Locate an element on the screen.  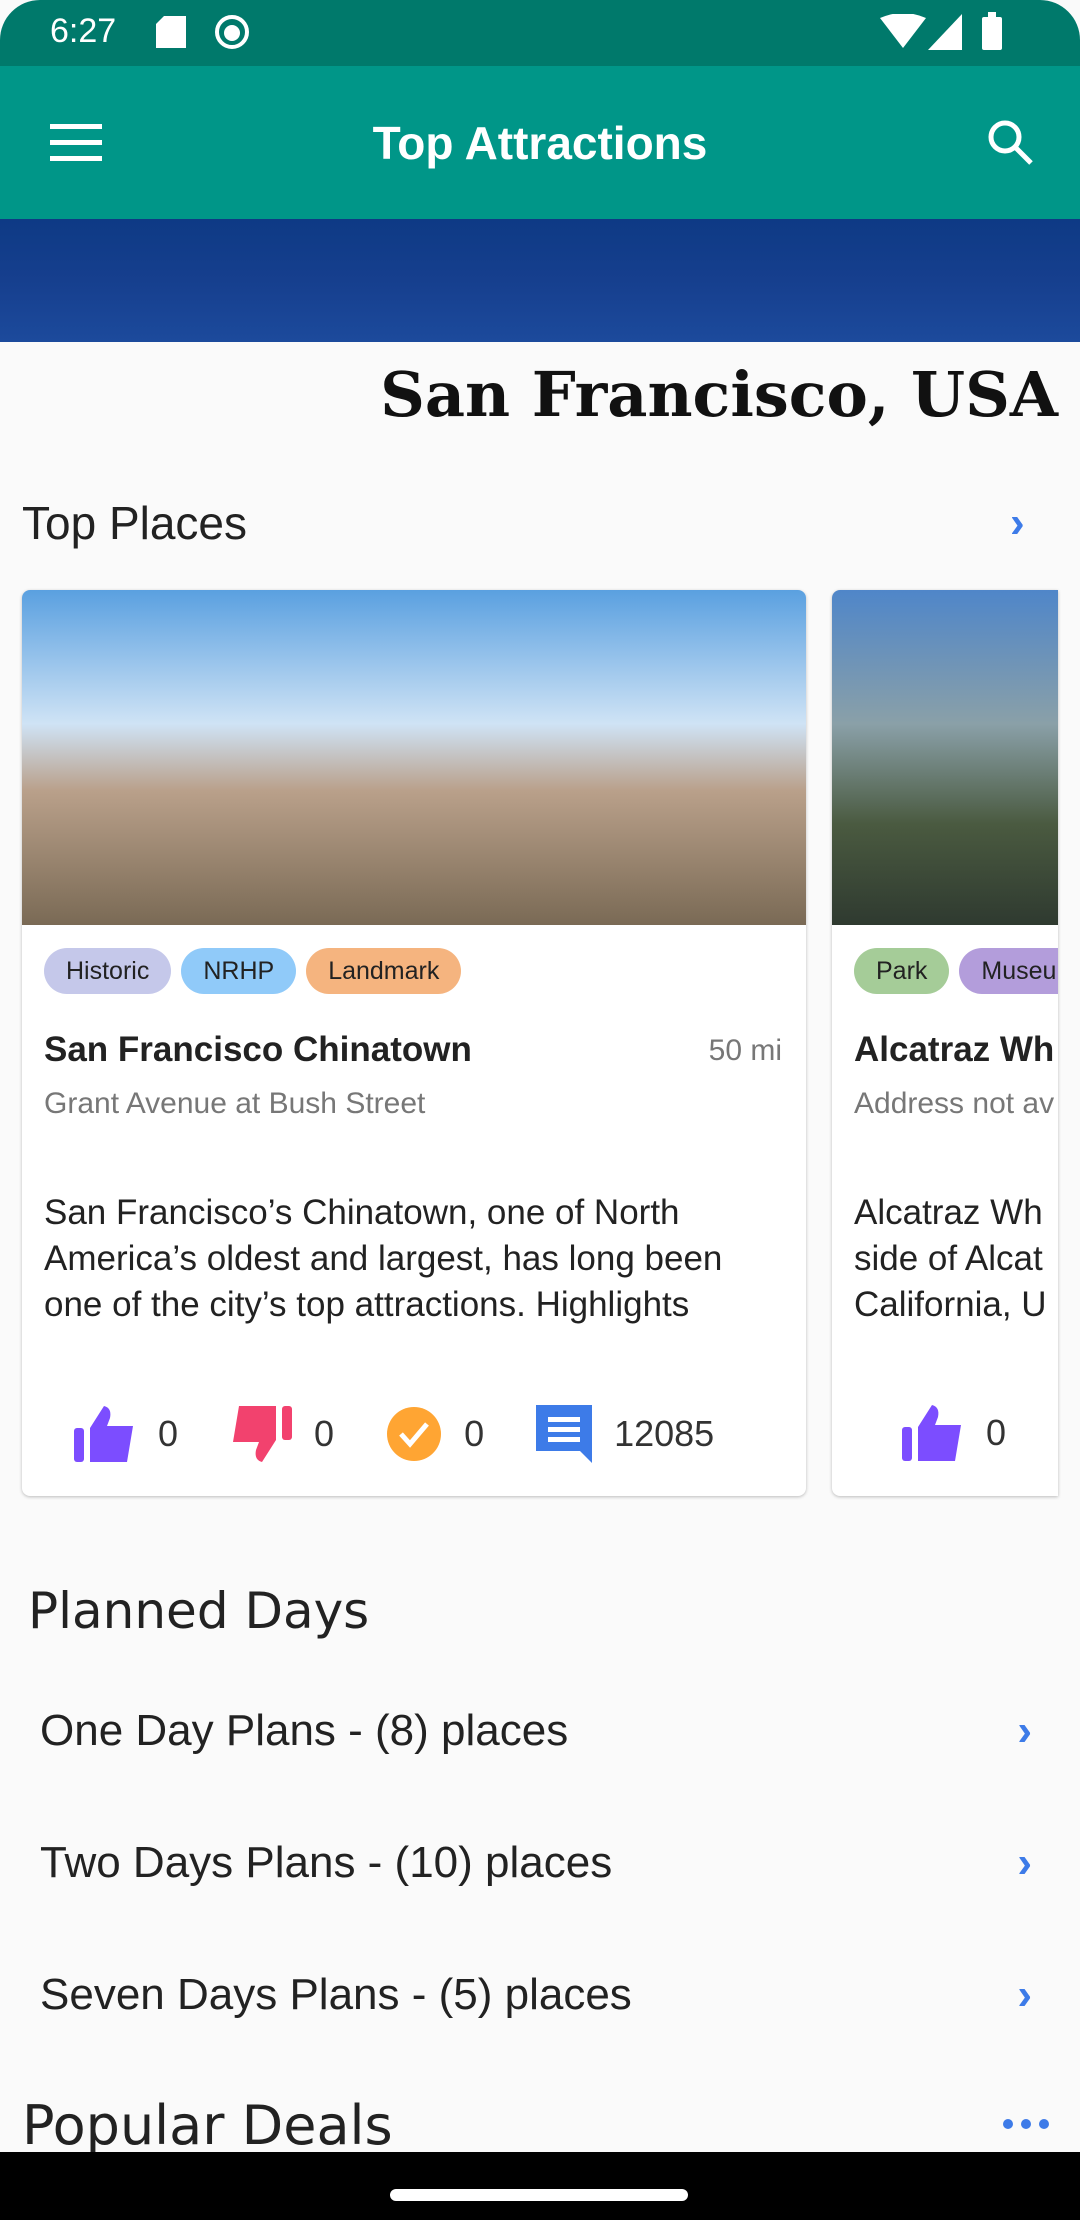
app-title: Top Attractions is located at coordinates (540, 143).